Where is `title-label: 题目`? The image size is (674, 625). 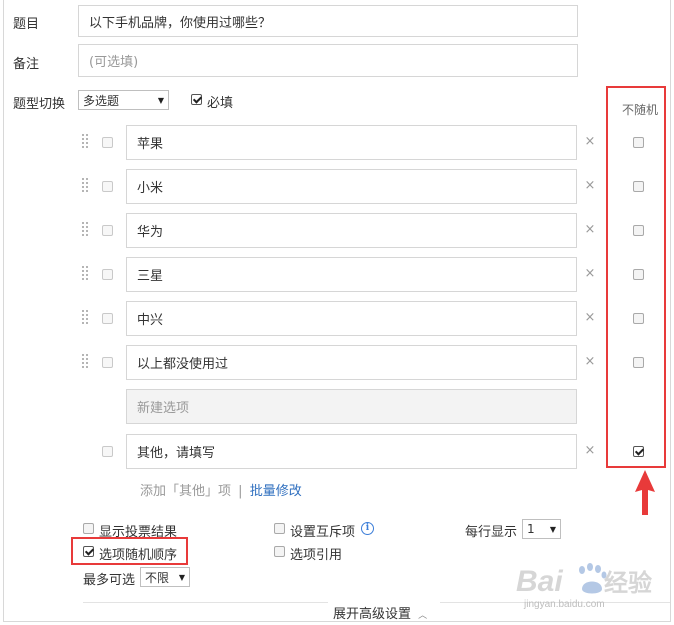
title-label: 题目 is located at coordinates (26, 24).